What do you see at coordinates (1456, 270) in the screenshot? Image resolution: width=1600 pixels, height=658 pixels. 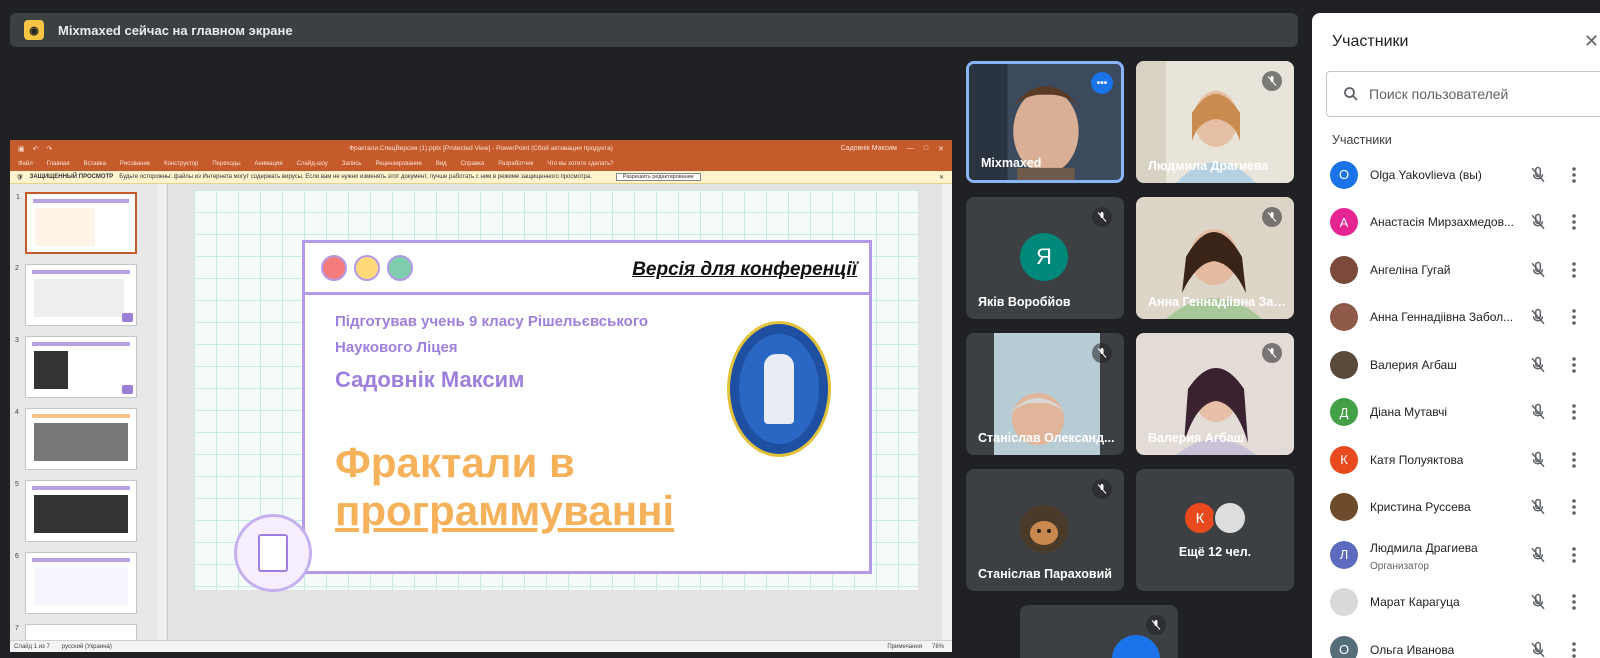 I see `participant-row: Ангеліна Гугай` at bounding box center [1456, 270].